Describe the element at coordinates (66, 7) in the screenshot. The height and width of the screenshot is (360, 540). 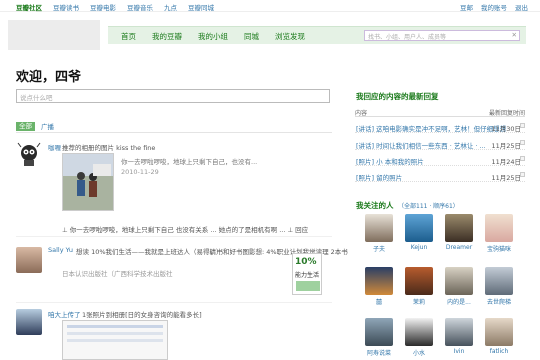
I see `site-nav-book: 豆瓣读书` at that location.